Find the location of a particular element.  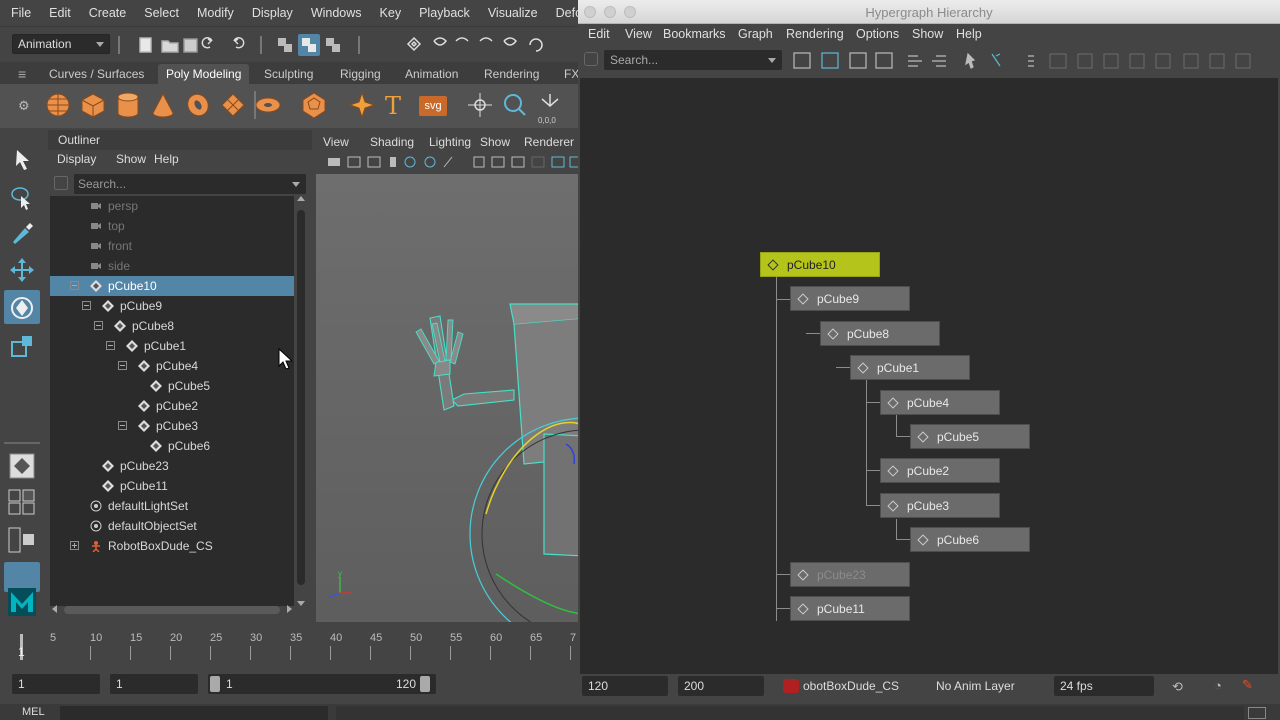

outliner-row: pCube11 is located at coordinates (172, 486).